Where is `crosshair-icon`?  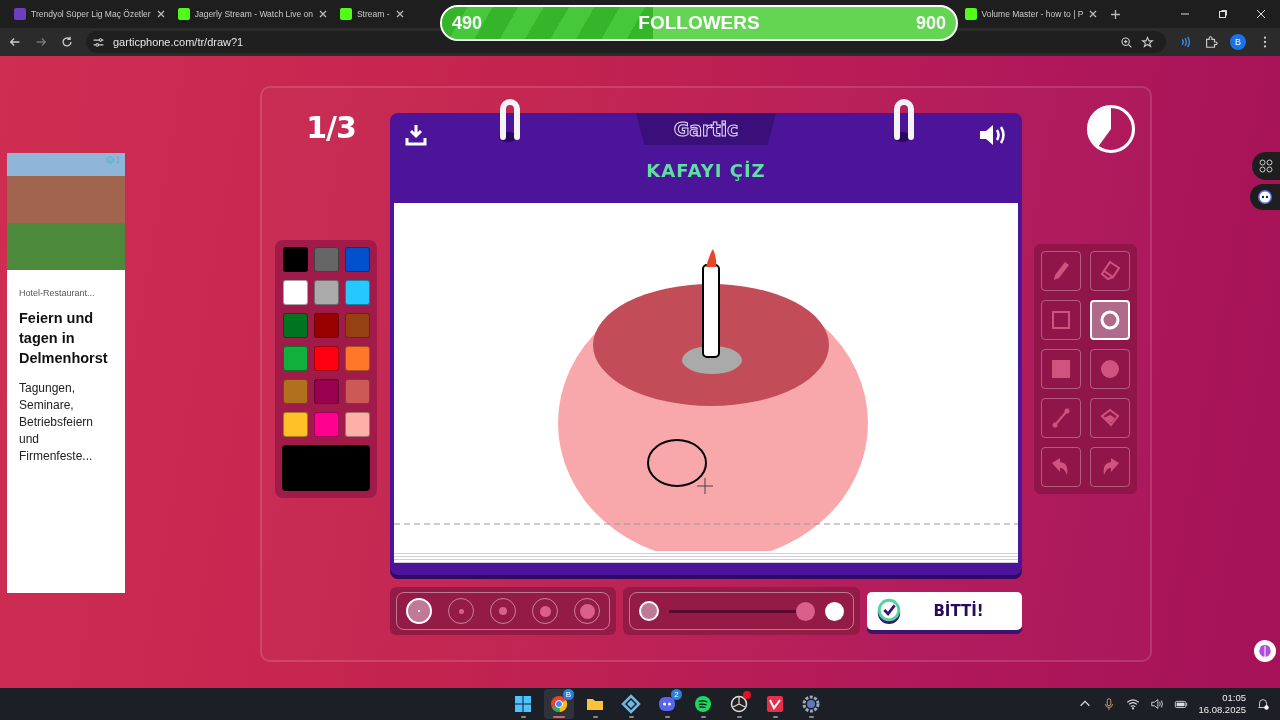
crosshair-icon is located at coordinates (705, 486).